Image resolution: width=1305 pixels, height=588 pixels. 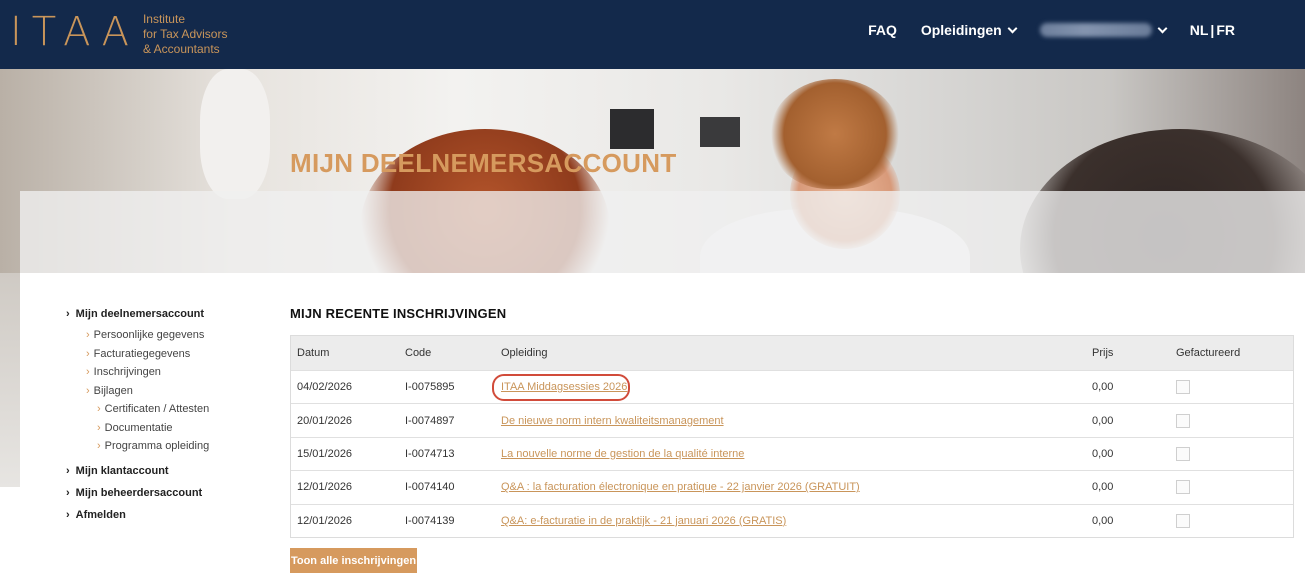 I want to click on table-header-row: Datum Code Opleiding Prijs Gefactureerd, so click(x=792, y=353).